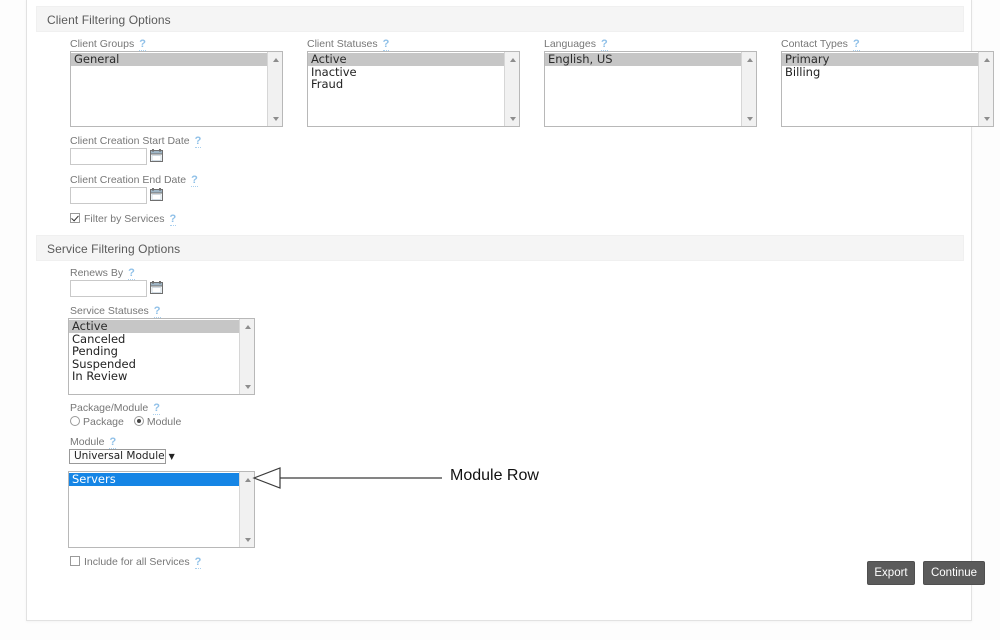 The height and width of the screenshot is (640, 1000). What do you see at coordinates (115, 408) in the screenshot?
I see `label-package-module: Package/Module?` at bounding box center [115, 408].